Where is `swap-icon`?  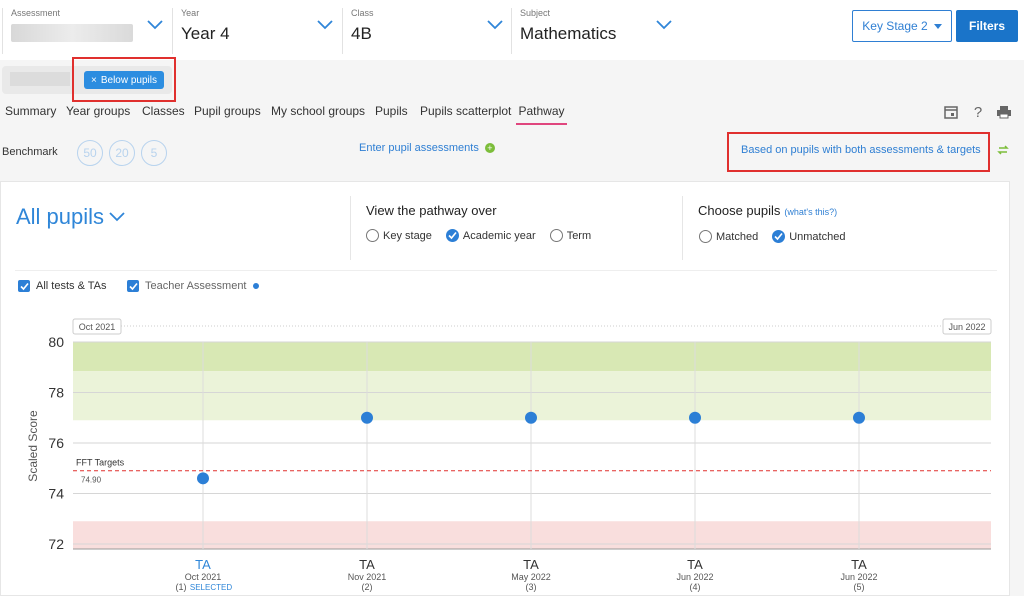 swap-icon is located at coordinates (1003, 150).